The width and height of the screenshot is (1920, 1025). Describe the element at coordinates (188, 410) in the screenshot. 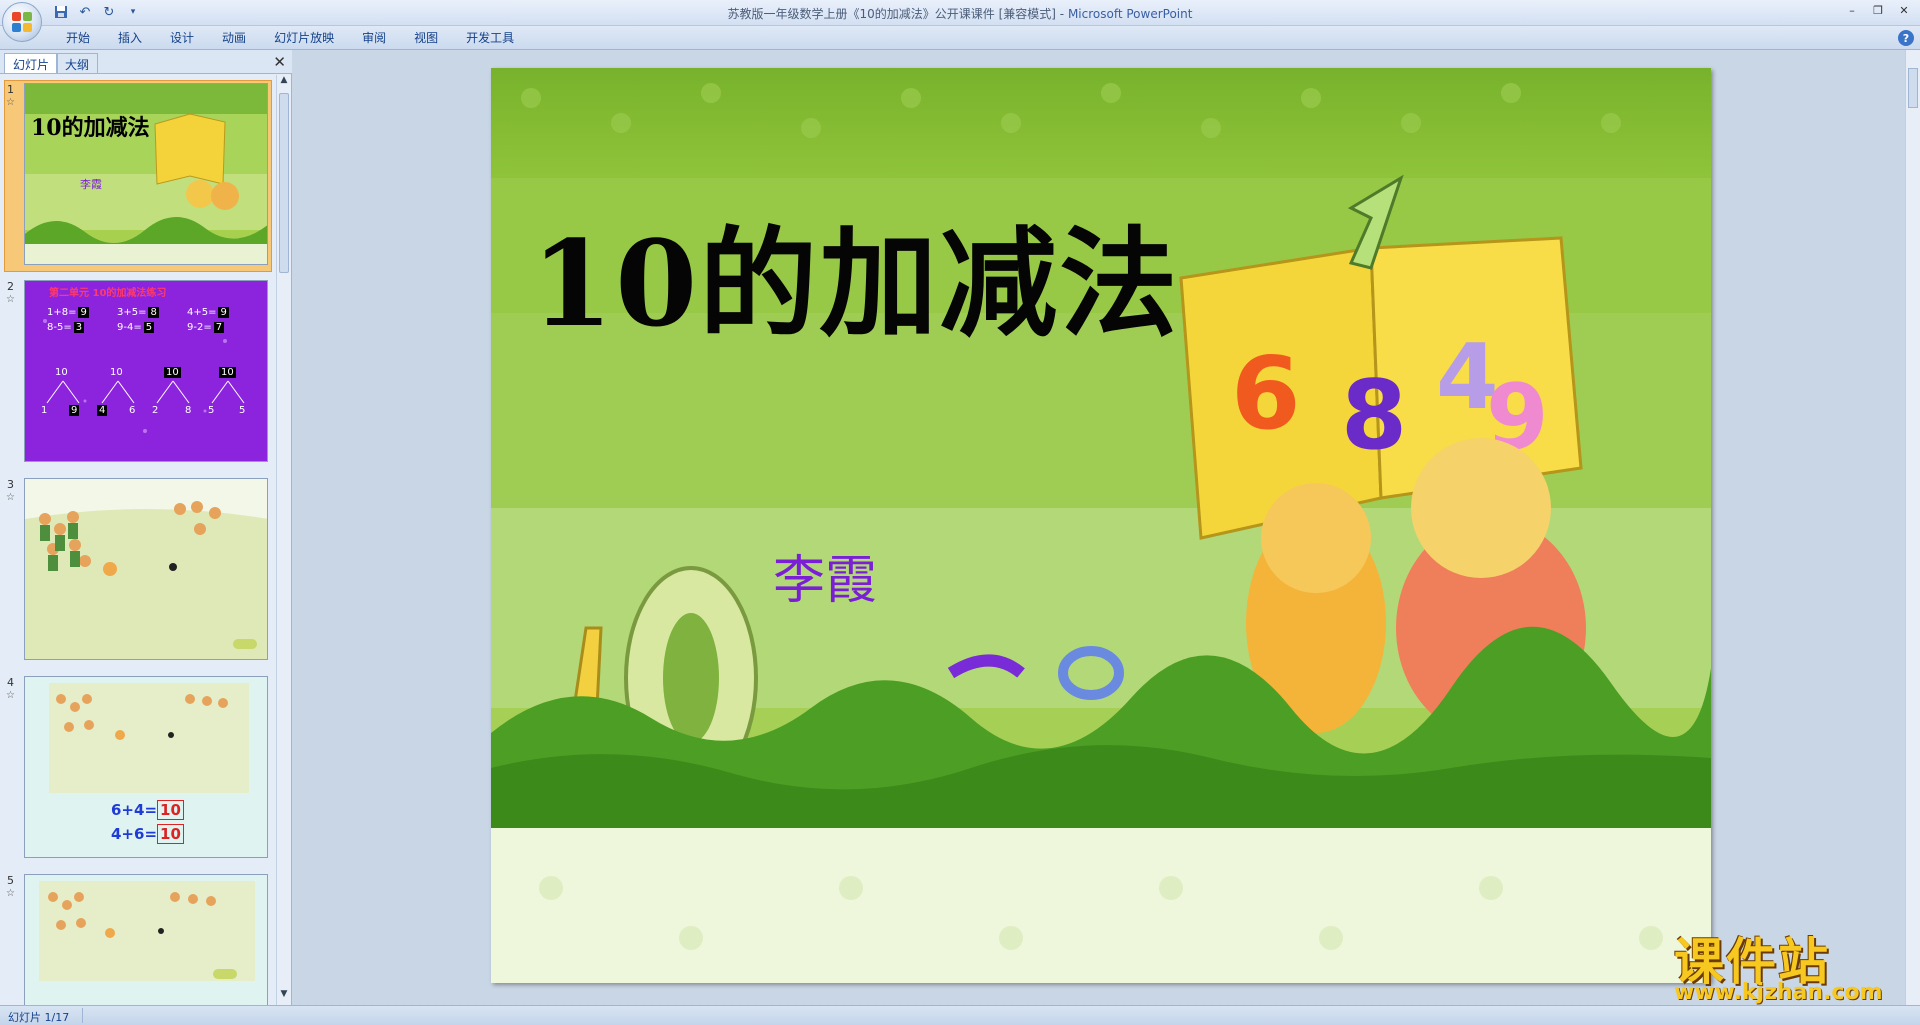

I see `bond-part: 8` at that location.